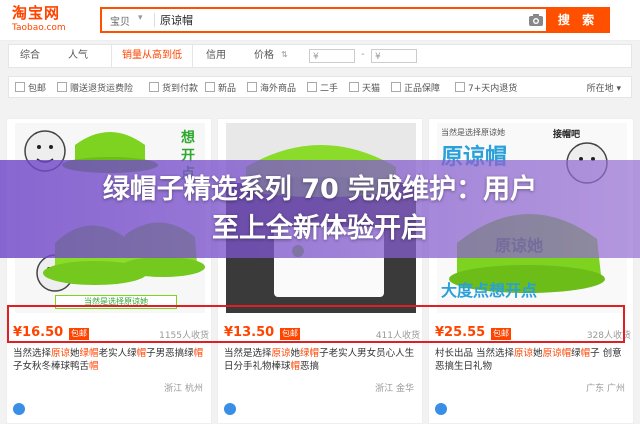 The height and width of the screenshot is (424, 640). I want to click on taobao-logo: 淘宝网 Taobao.com, so click(47, 20).